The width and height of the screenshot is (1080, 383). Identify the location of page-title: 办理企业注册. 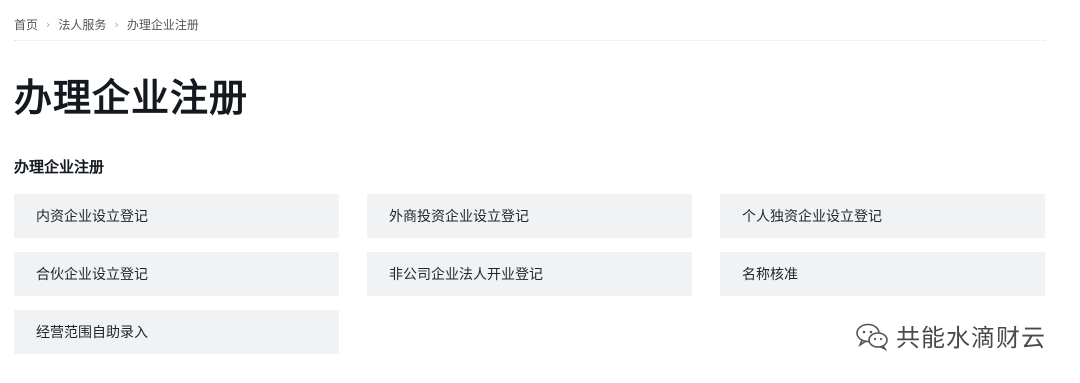
(131, 98).